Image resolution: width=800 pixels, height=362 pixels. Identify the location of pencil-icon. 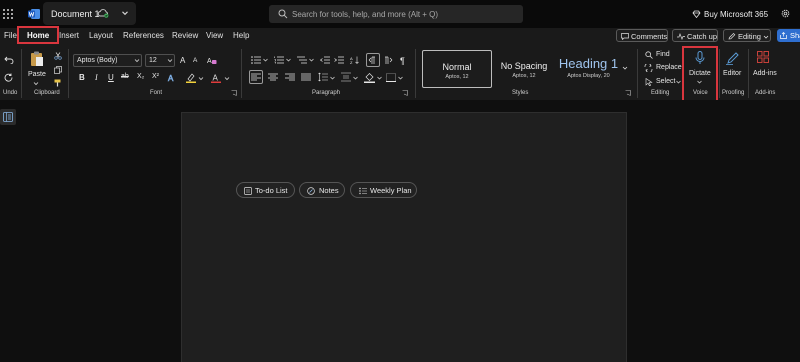
(732, 36).